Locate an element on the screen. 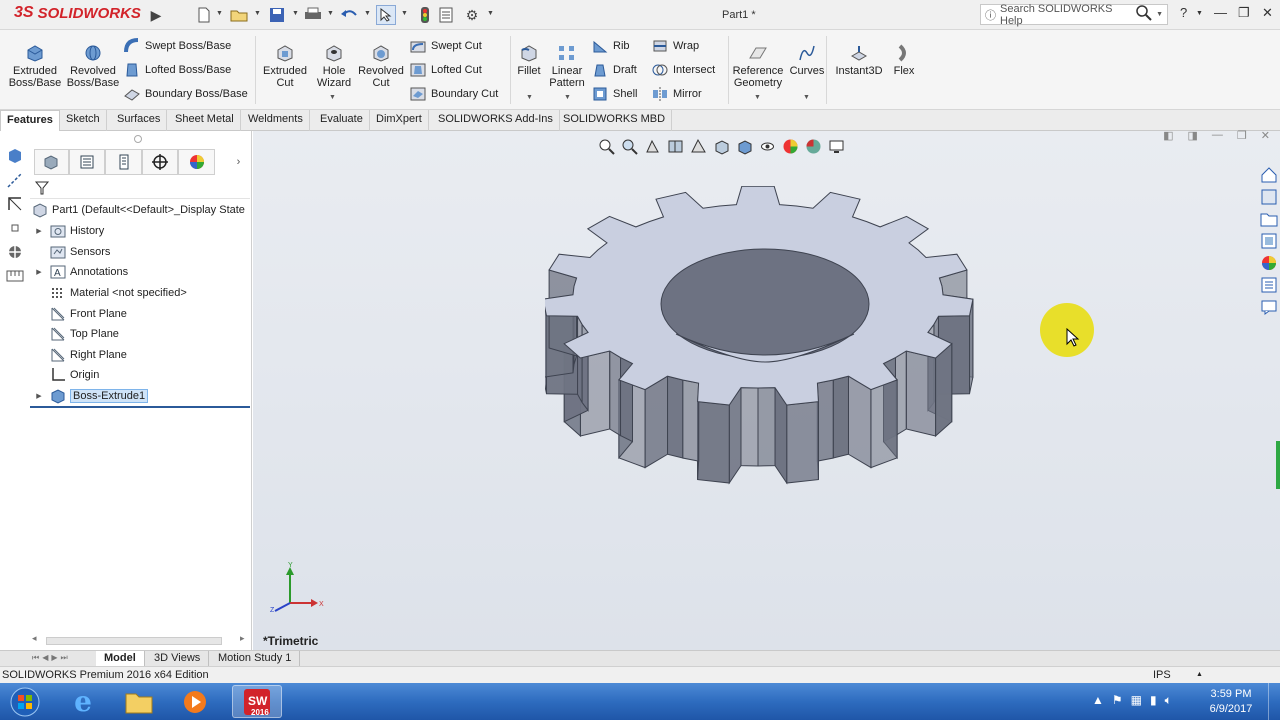 The image size is (1280, 720). rib-button: Rib is located at coordinates (611, 46).